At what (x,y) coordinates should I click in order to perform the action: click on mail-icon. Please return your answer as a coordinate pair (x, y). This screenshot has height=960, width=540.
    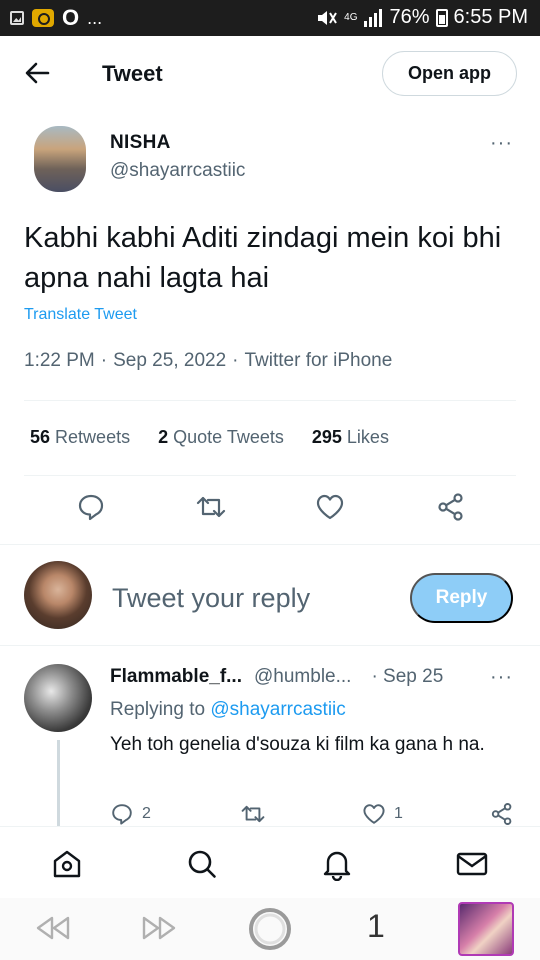
    Looking at the image, I should click on (472, 864).